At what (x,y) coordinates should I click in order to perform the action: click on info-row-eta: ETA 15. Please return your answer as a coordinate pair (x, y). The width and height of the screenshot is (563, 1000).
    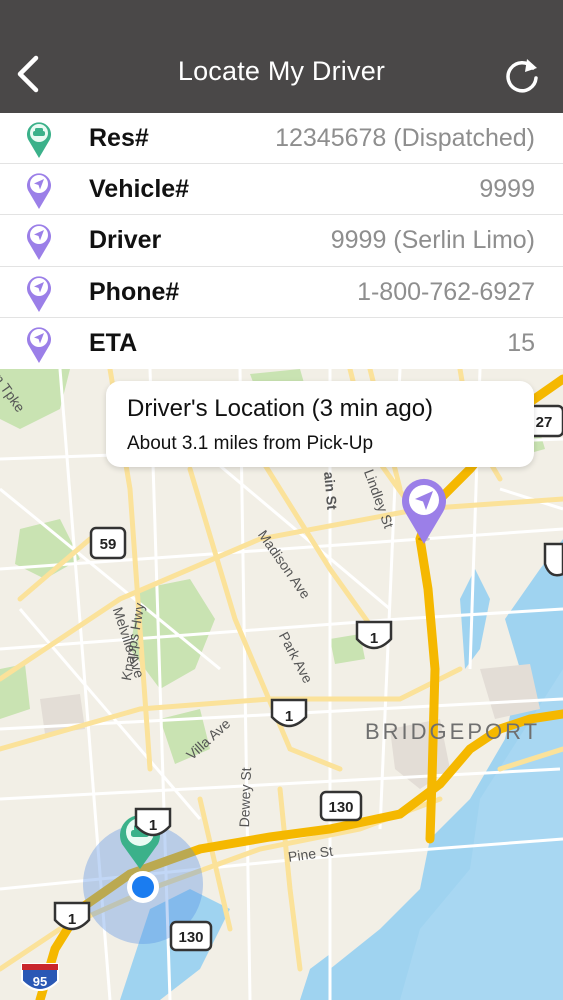
    Looking at the image, I should click on (281, 343).